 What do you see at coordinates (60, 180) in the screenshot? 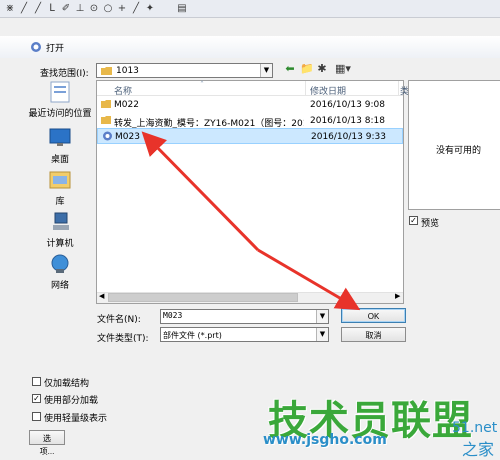
I see `library-icon` at bounding box center [60, 180].